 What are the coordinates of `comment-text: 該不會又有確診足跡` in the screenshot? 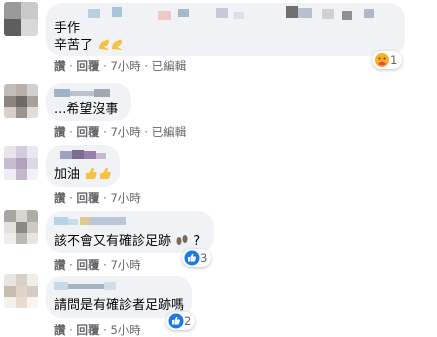 It's located at (113, 241).